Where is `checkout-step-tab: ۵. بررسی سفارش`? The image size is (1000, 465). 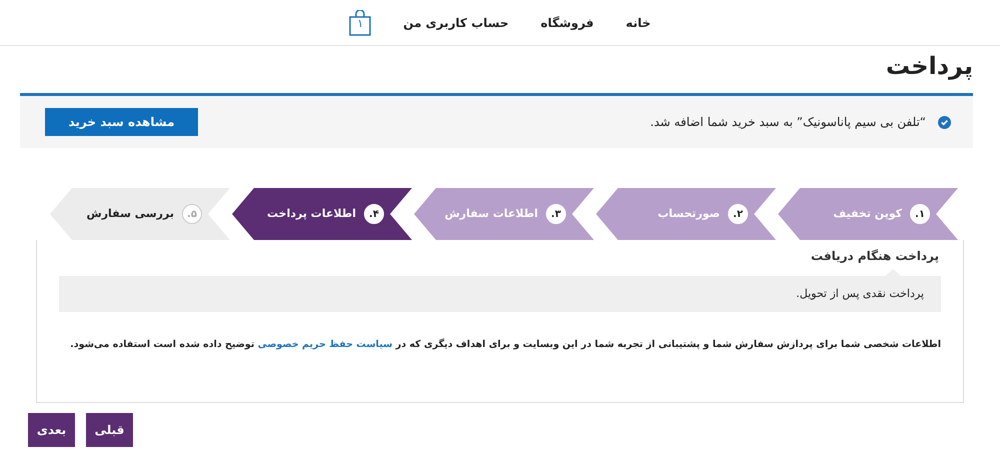
checkout-step-tab: ۵. بررسی سفارش is located at coordinates (140, 214).